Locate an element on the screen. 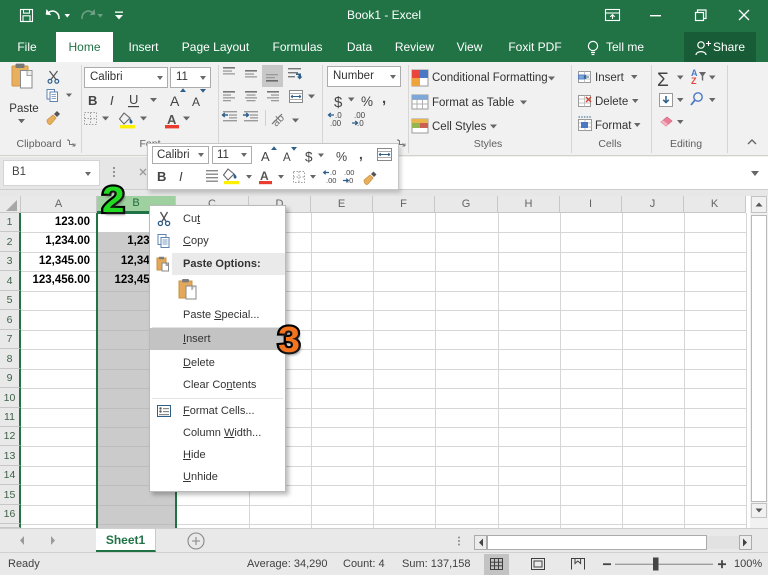  svg-text: U is located at coordinates (133, 99).